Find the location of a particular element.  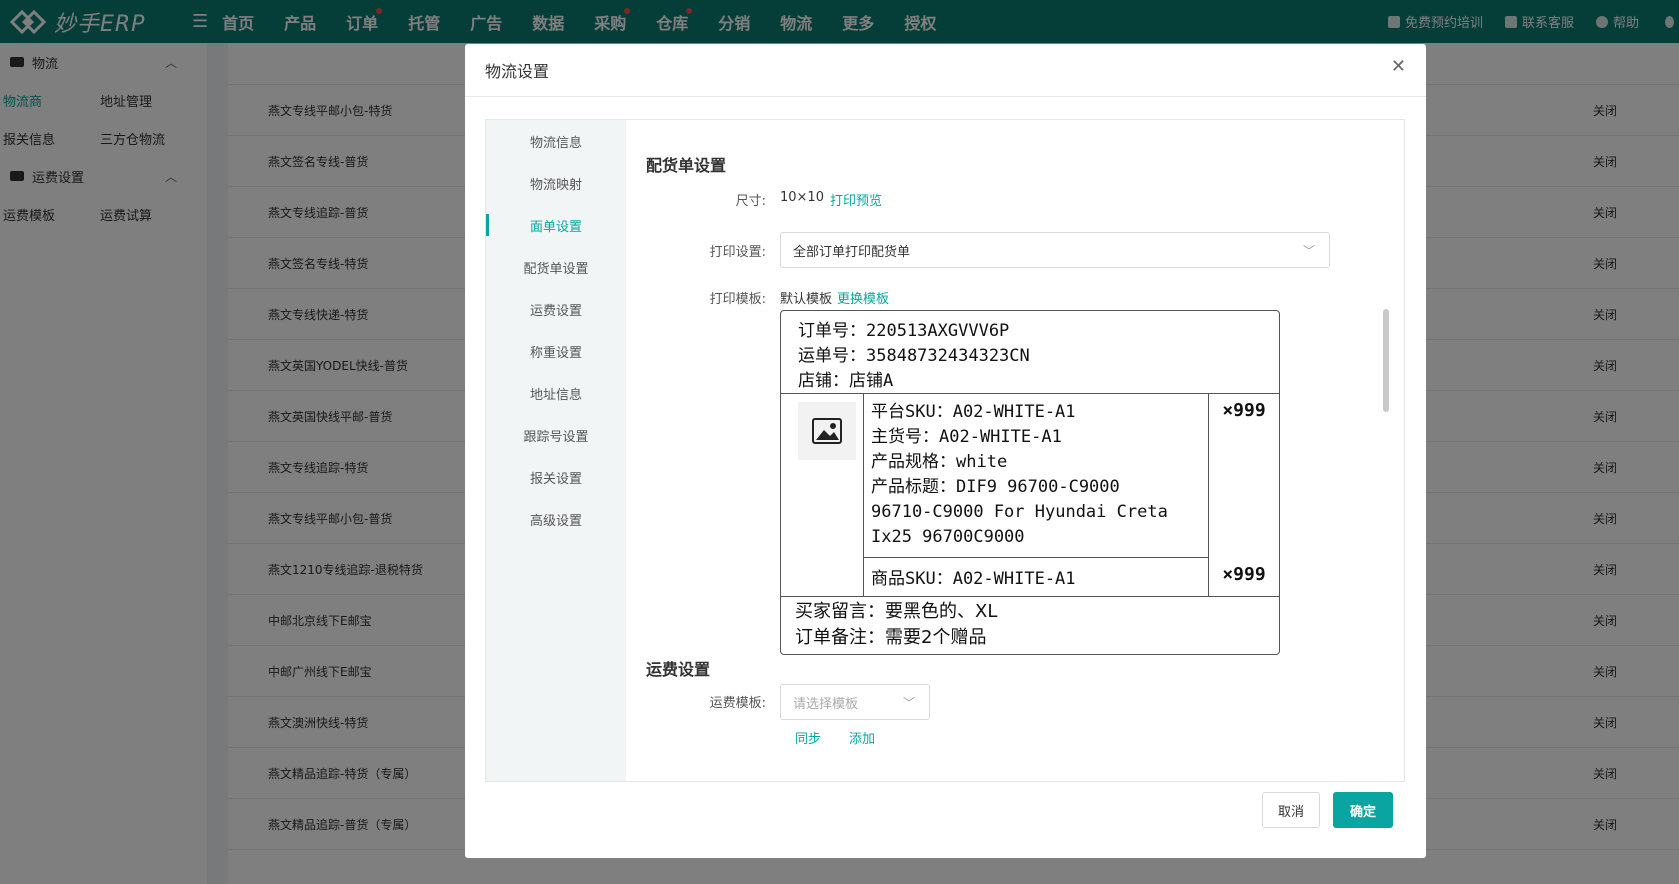

add-link: 添加 is located at coordinates (862, 737).